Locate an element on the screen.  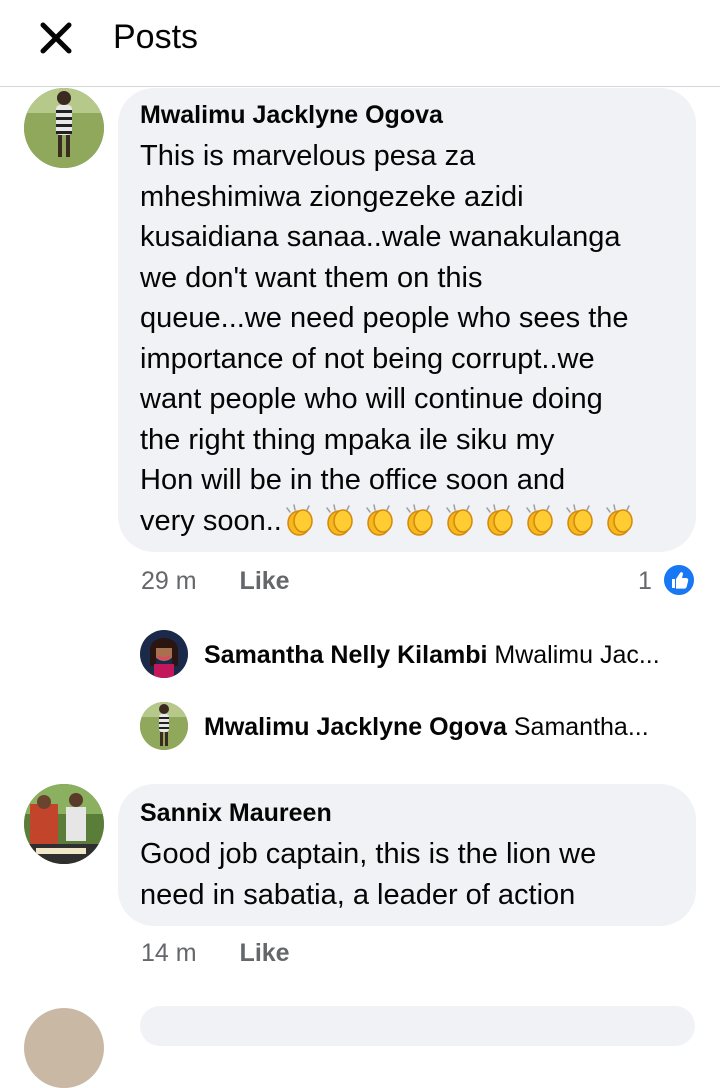
comment-author: Sannix Maureen is located at coordinates (406, 813).